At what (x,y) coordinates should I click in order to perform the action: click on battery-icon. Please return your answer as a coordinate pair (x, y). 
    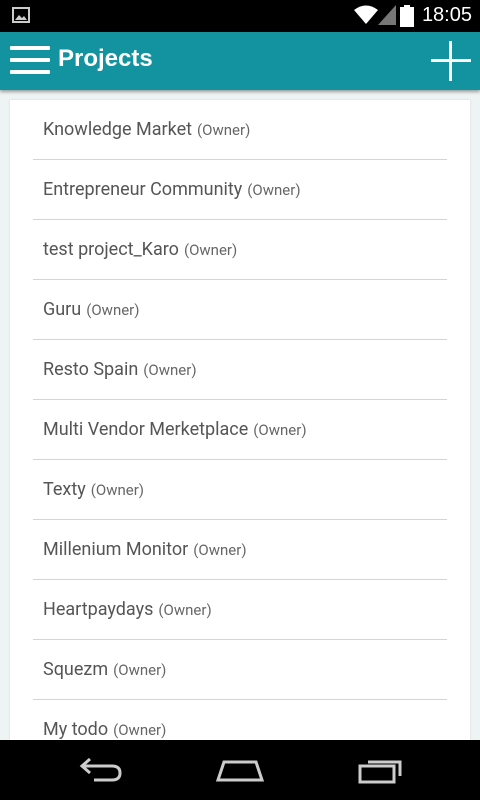
    Looking at the image, I should click on (407, 16).